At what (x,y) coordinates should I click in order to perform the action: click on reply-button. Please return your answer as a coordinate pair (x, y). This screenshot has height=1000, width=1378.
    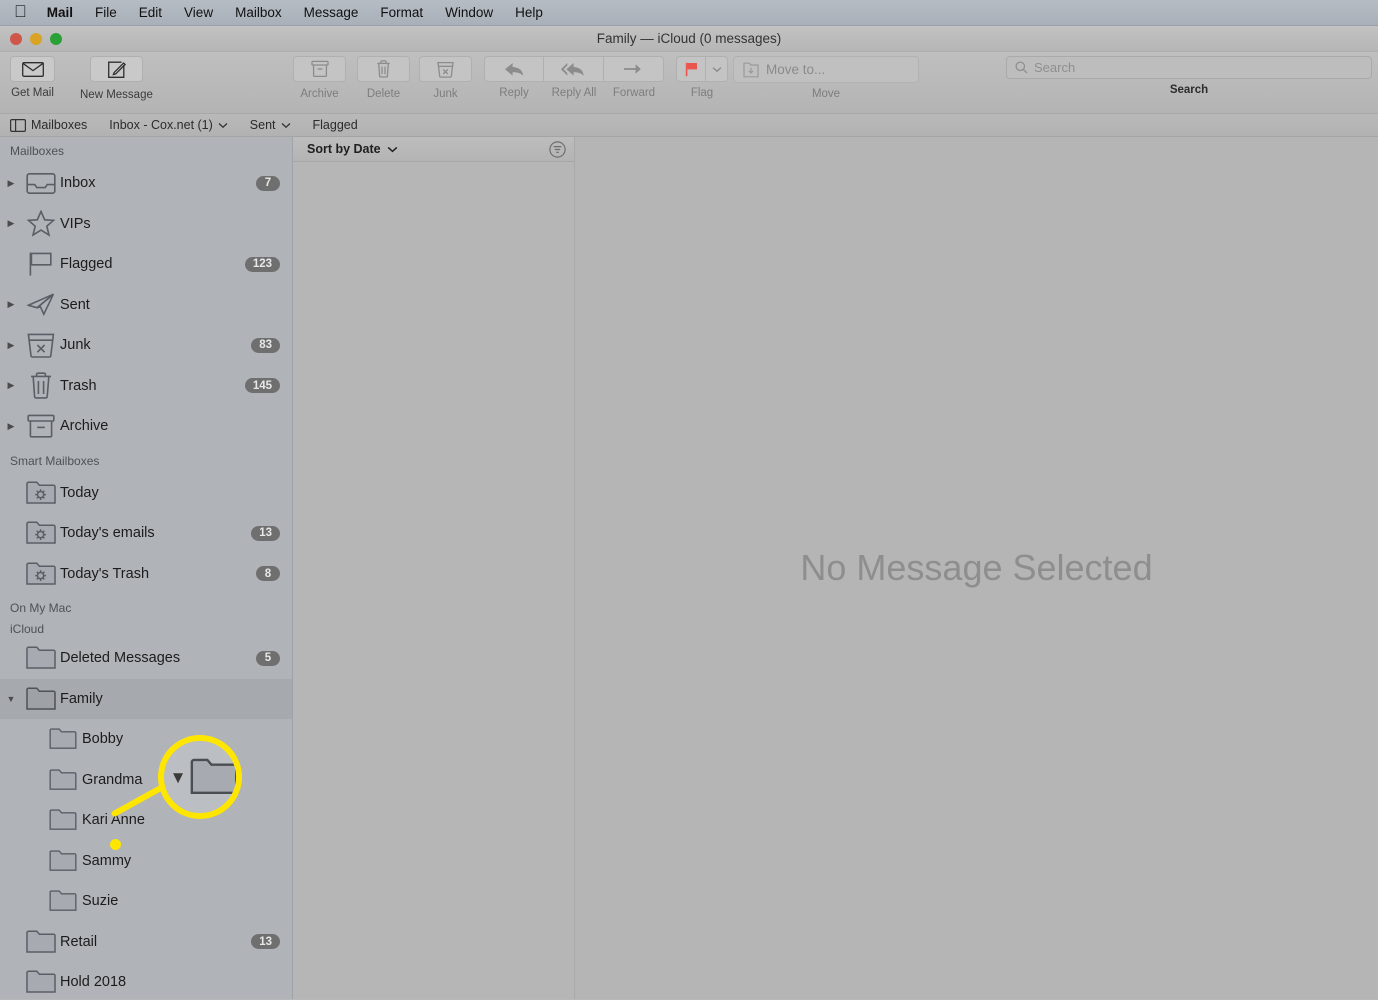
    Looking at the image, I should click on (514, 69).